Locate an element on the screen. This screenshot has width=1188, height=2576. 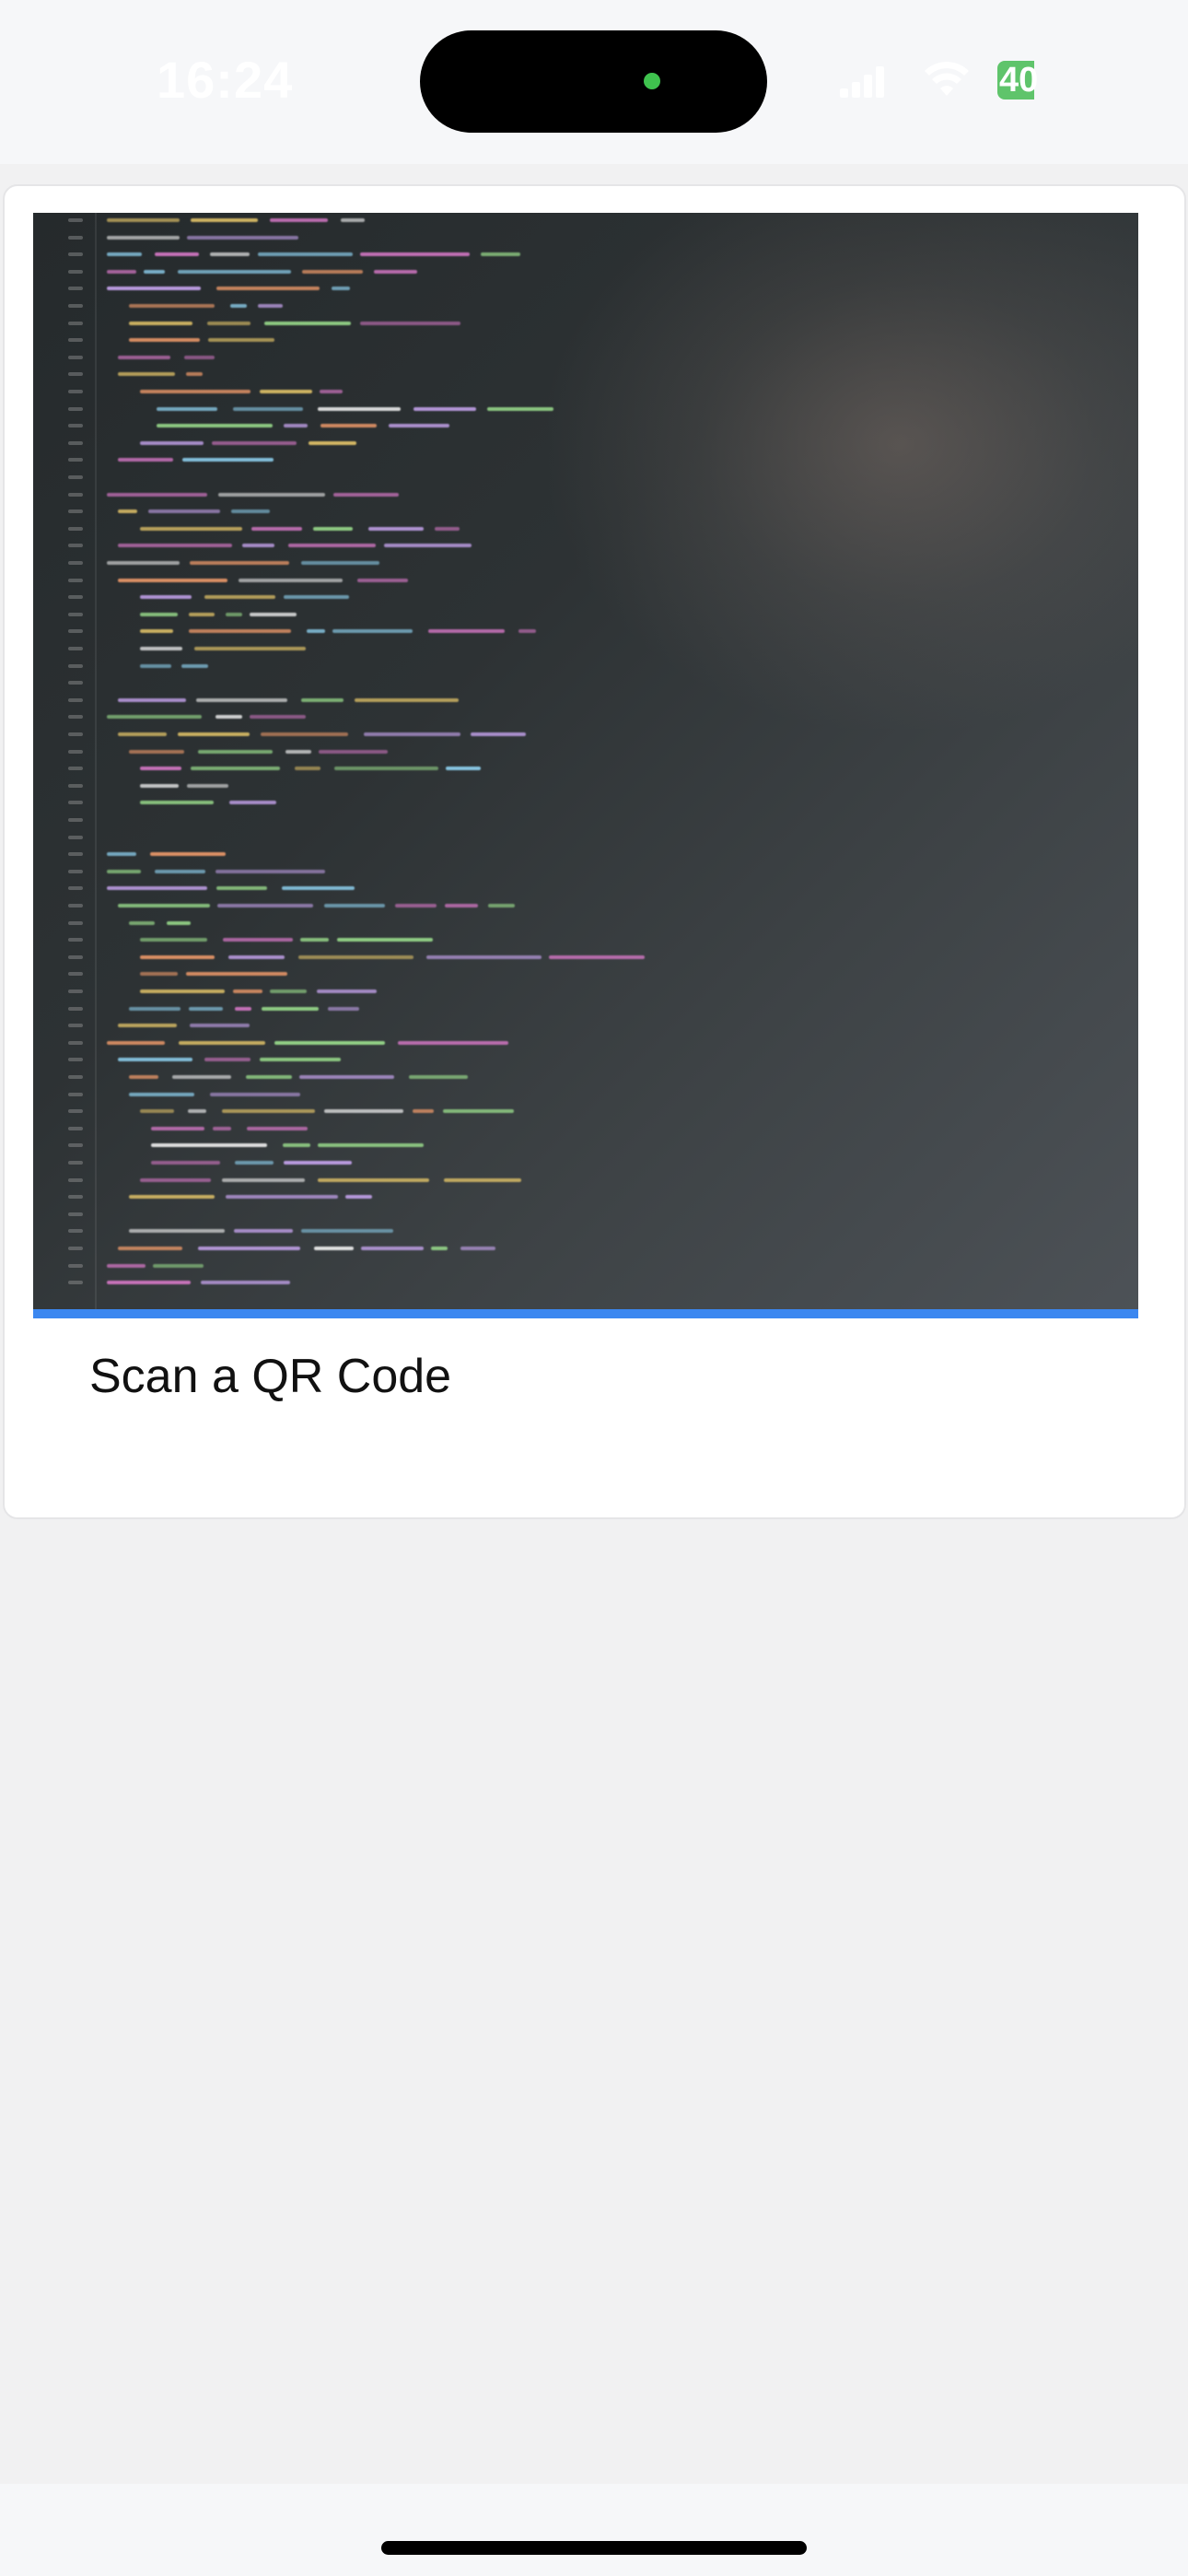
battery-level: 40 is located at coordinates (1019, 80).